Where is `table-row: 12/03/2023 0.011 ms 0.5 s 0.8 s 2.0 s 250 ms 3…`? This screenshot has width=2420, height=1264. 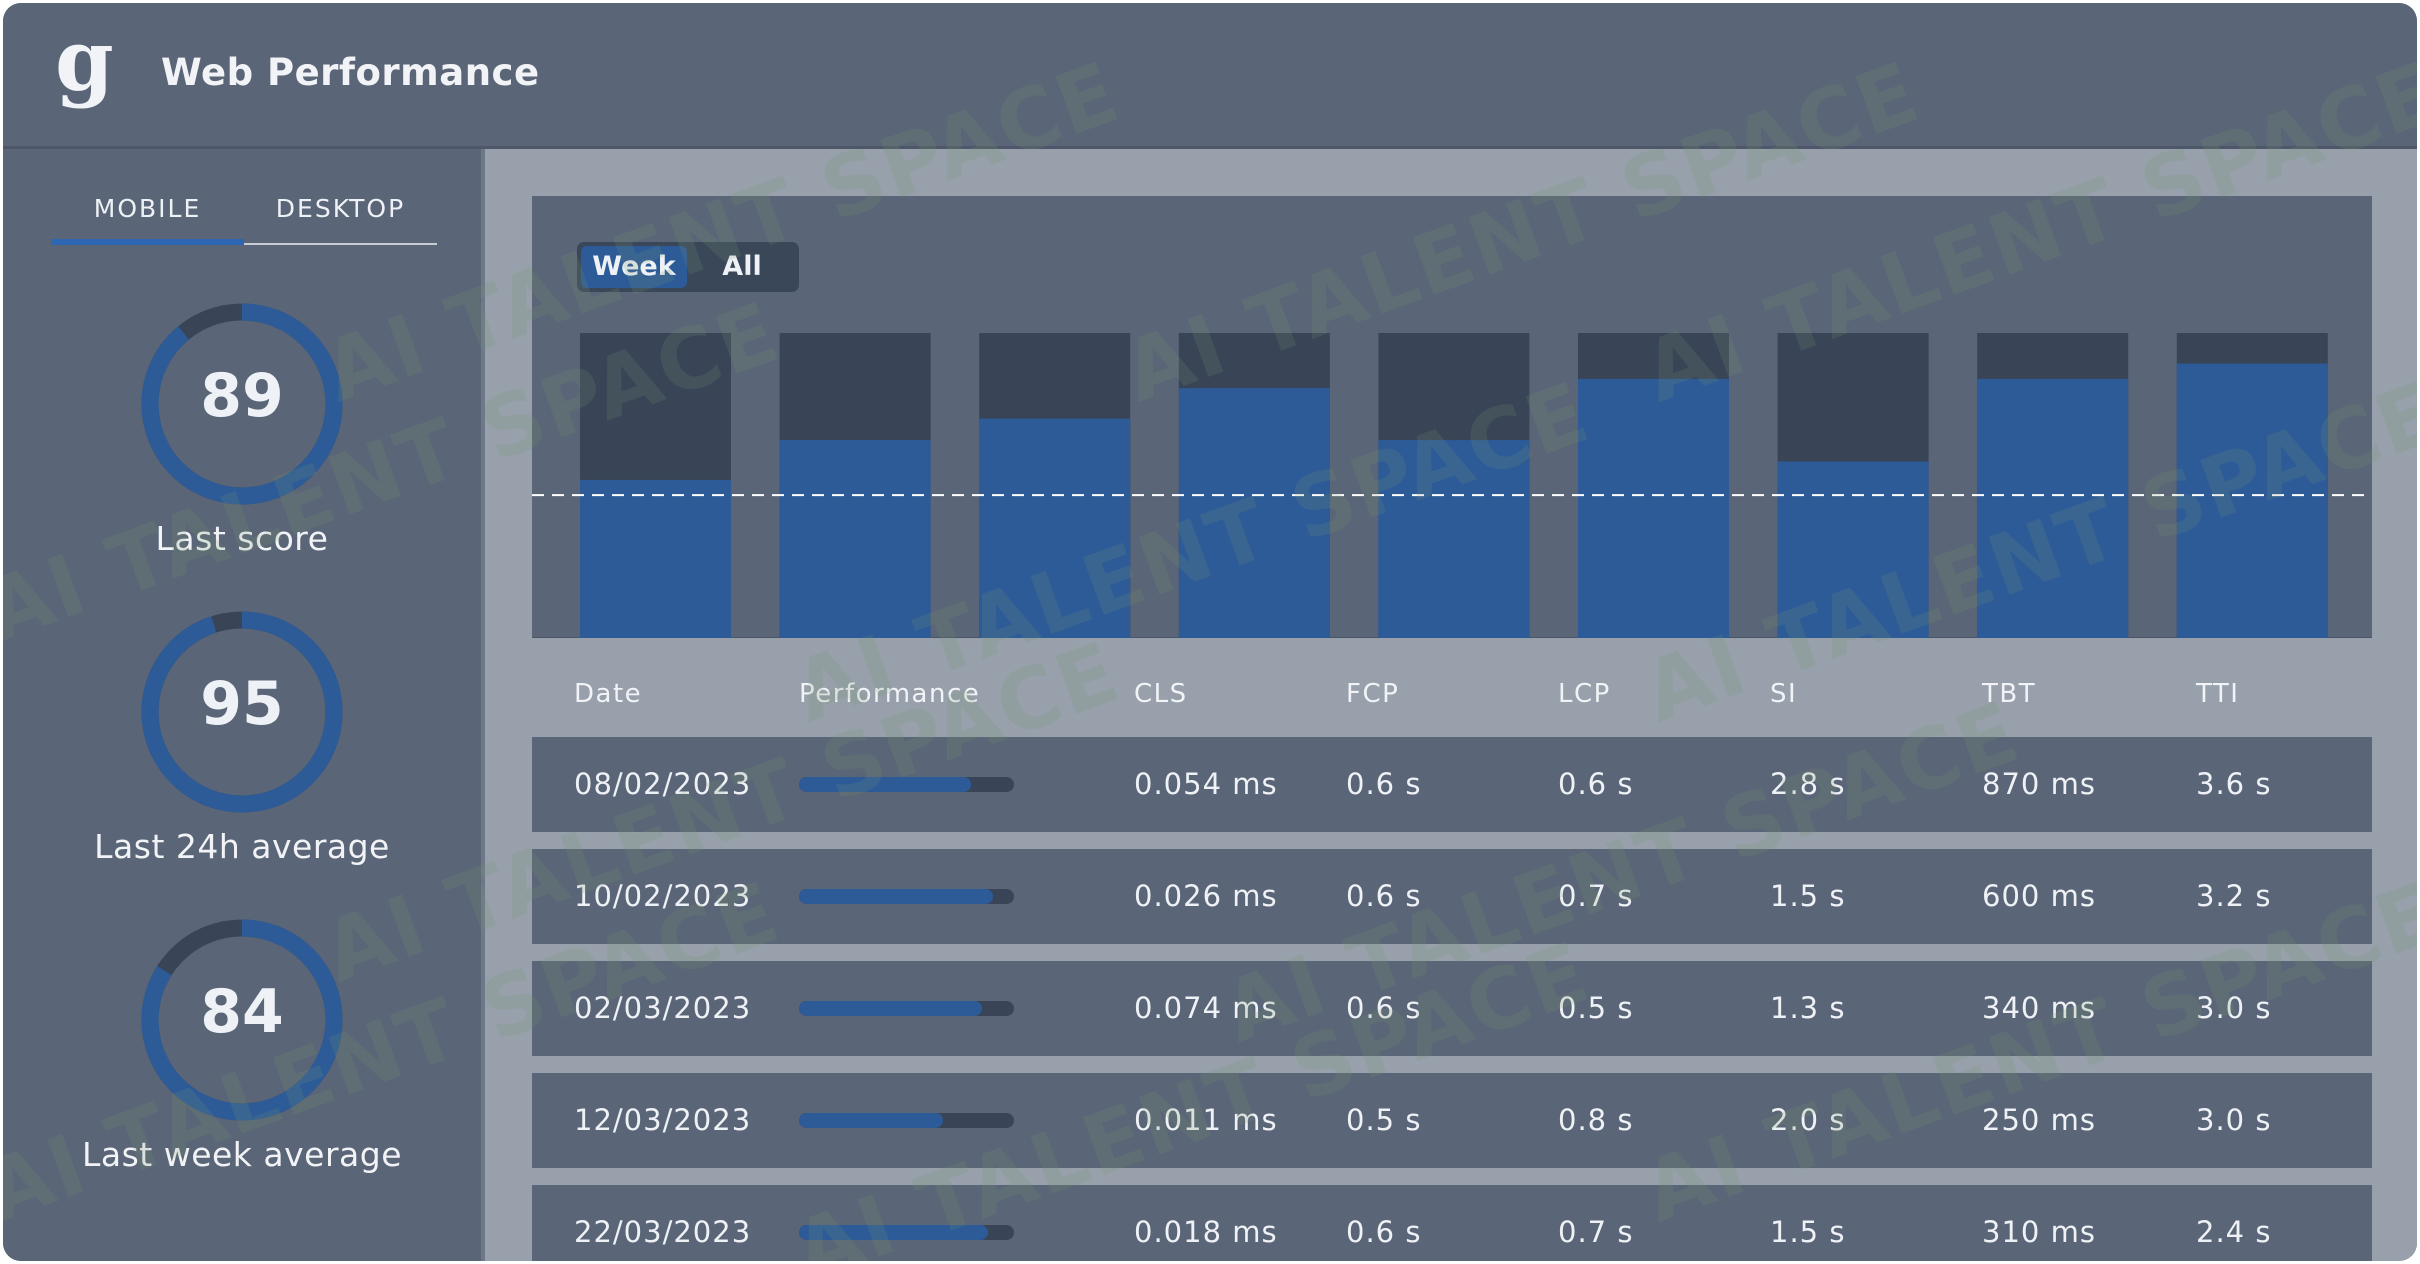
table-row: 12/03/2023 0.011 ms 0.5 s 0.8 s 2.0 s 250 ms 3… is located at coordinates (1452, 1120).